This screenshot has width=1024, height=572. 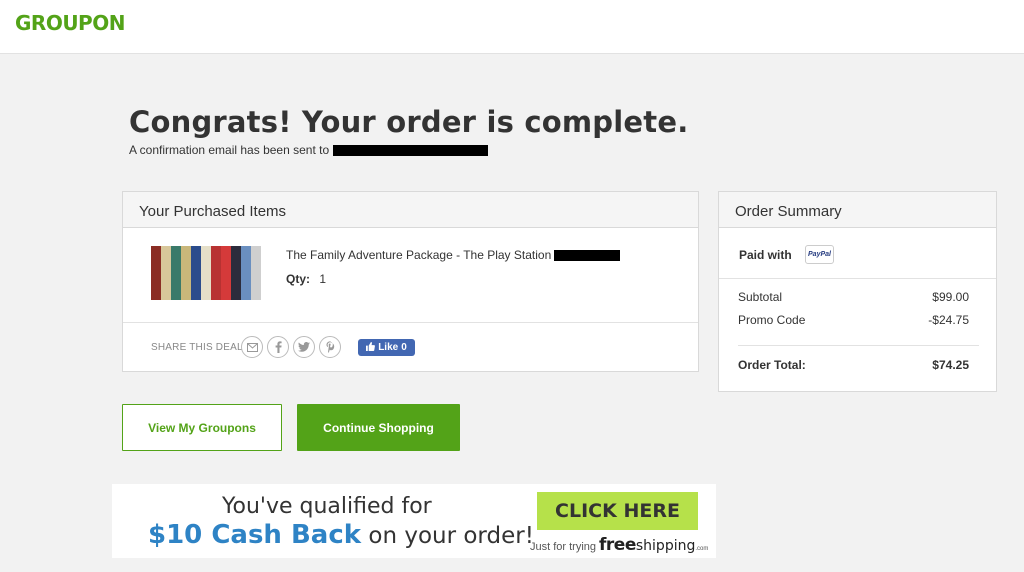 What do you see at coordinates (512, 27) in the screenshot?
I see `top-bar: GROUPON` at bounding box center [512, 27].